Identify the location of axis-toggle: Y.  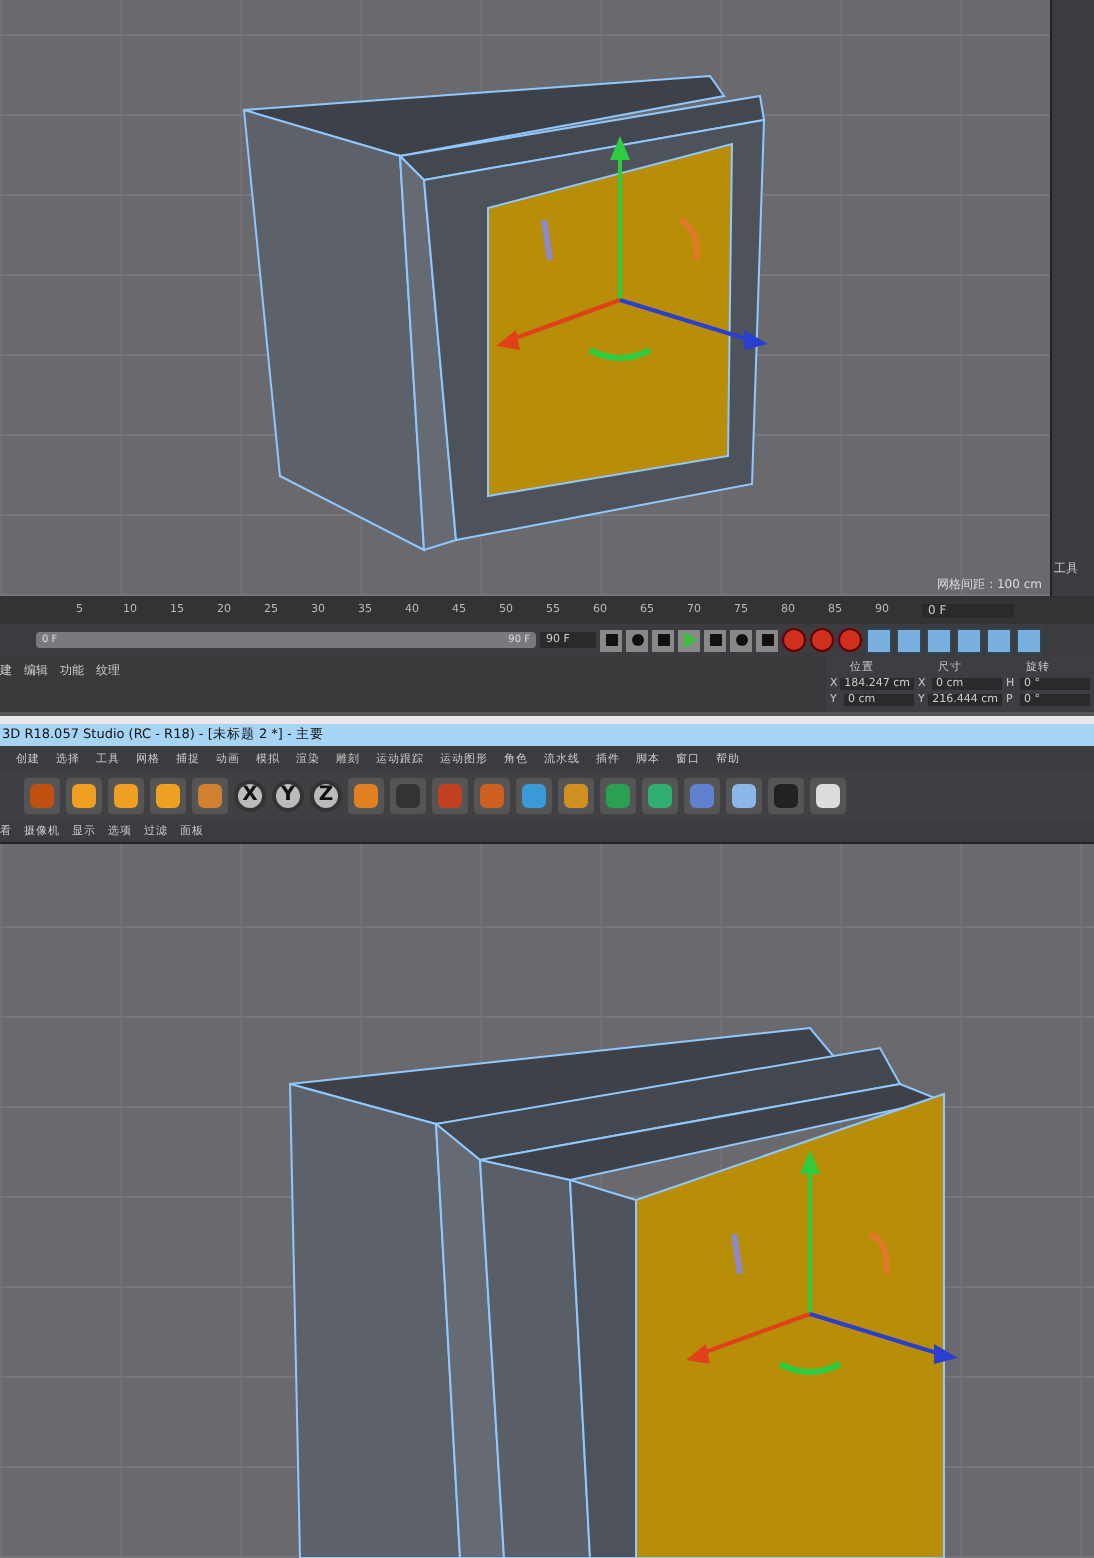
(288, 795).